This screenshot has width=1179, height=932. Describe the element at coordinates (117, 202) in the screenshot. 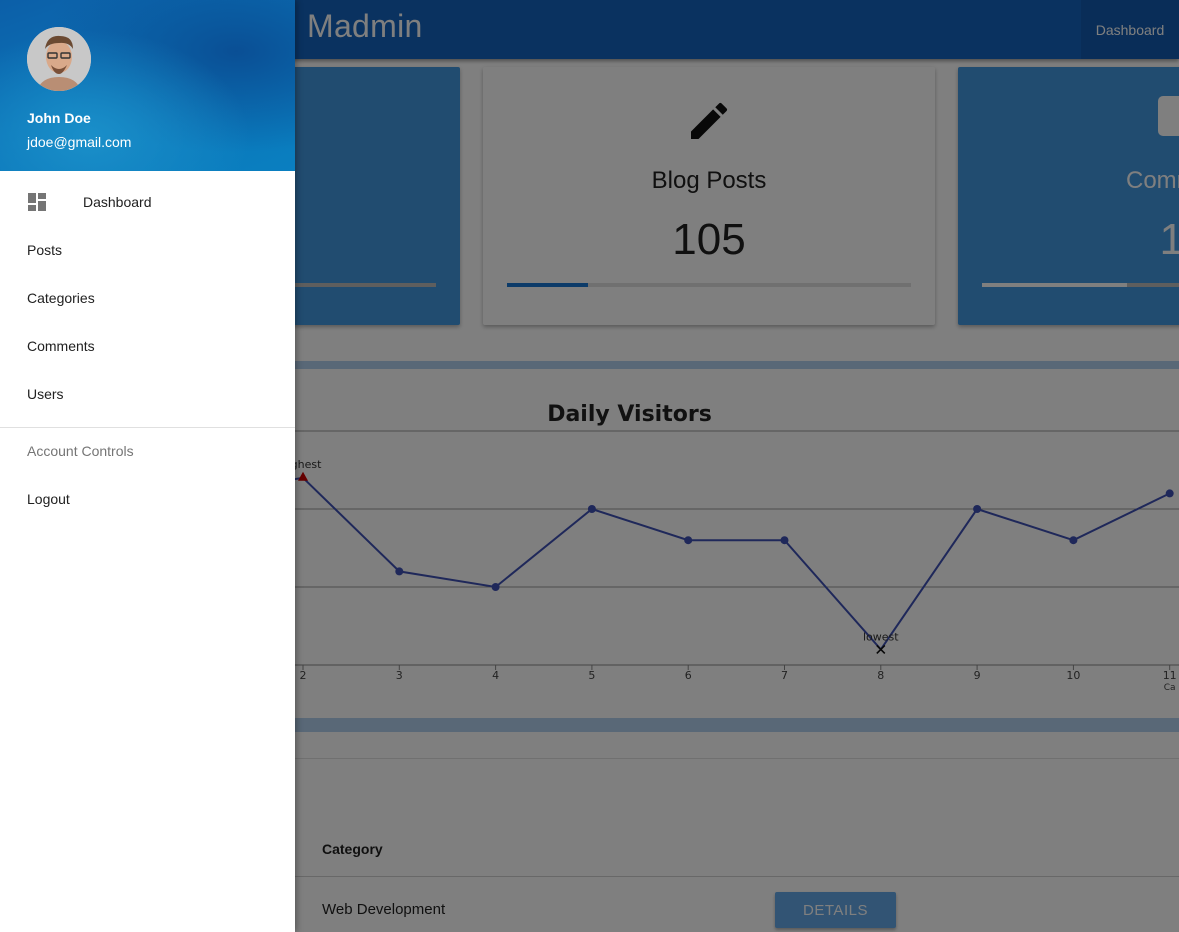

I see `drawer-item-label: Dashboard` at that location.